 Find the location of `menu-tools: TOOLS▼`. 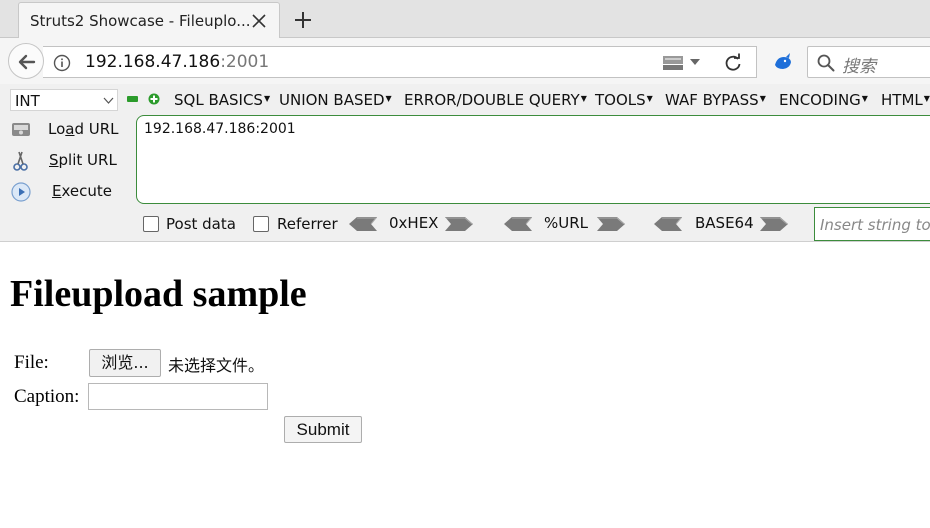

menu-tools: TOOLS▼ is located at coordinates (624, 100).